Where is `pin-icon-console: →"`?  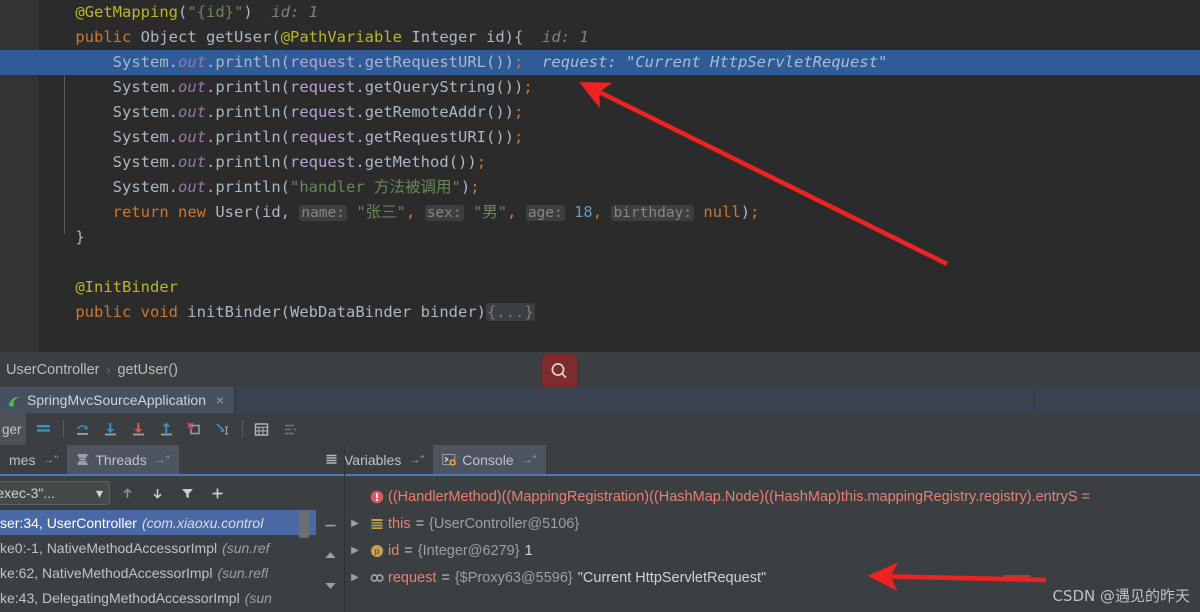 pin-icon-console: →" is located at coordinates (529, 460).